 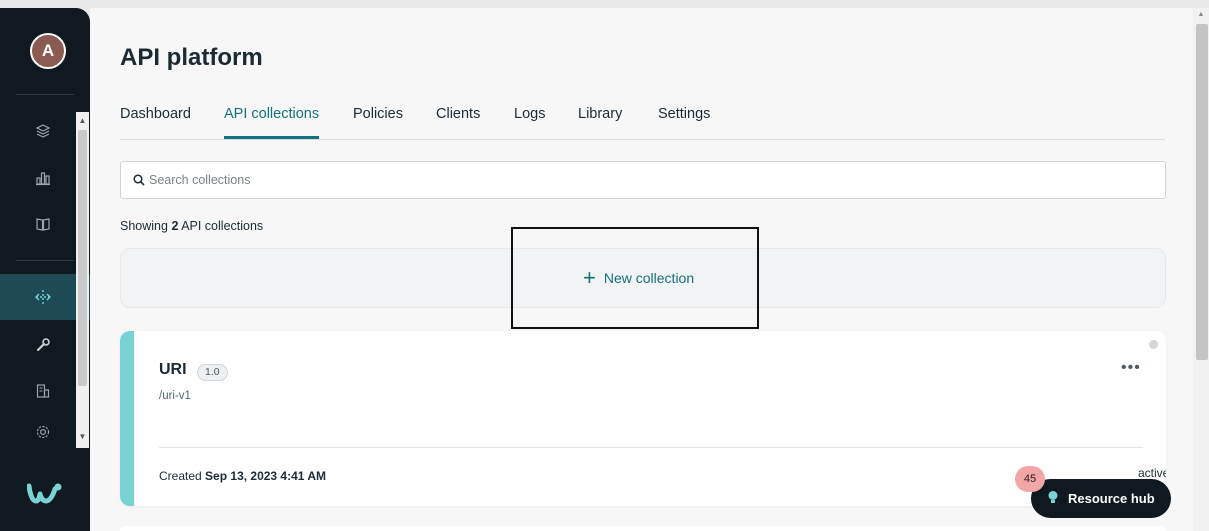 I want to click on count-suffix: API collections, so click(x=222, y=226).